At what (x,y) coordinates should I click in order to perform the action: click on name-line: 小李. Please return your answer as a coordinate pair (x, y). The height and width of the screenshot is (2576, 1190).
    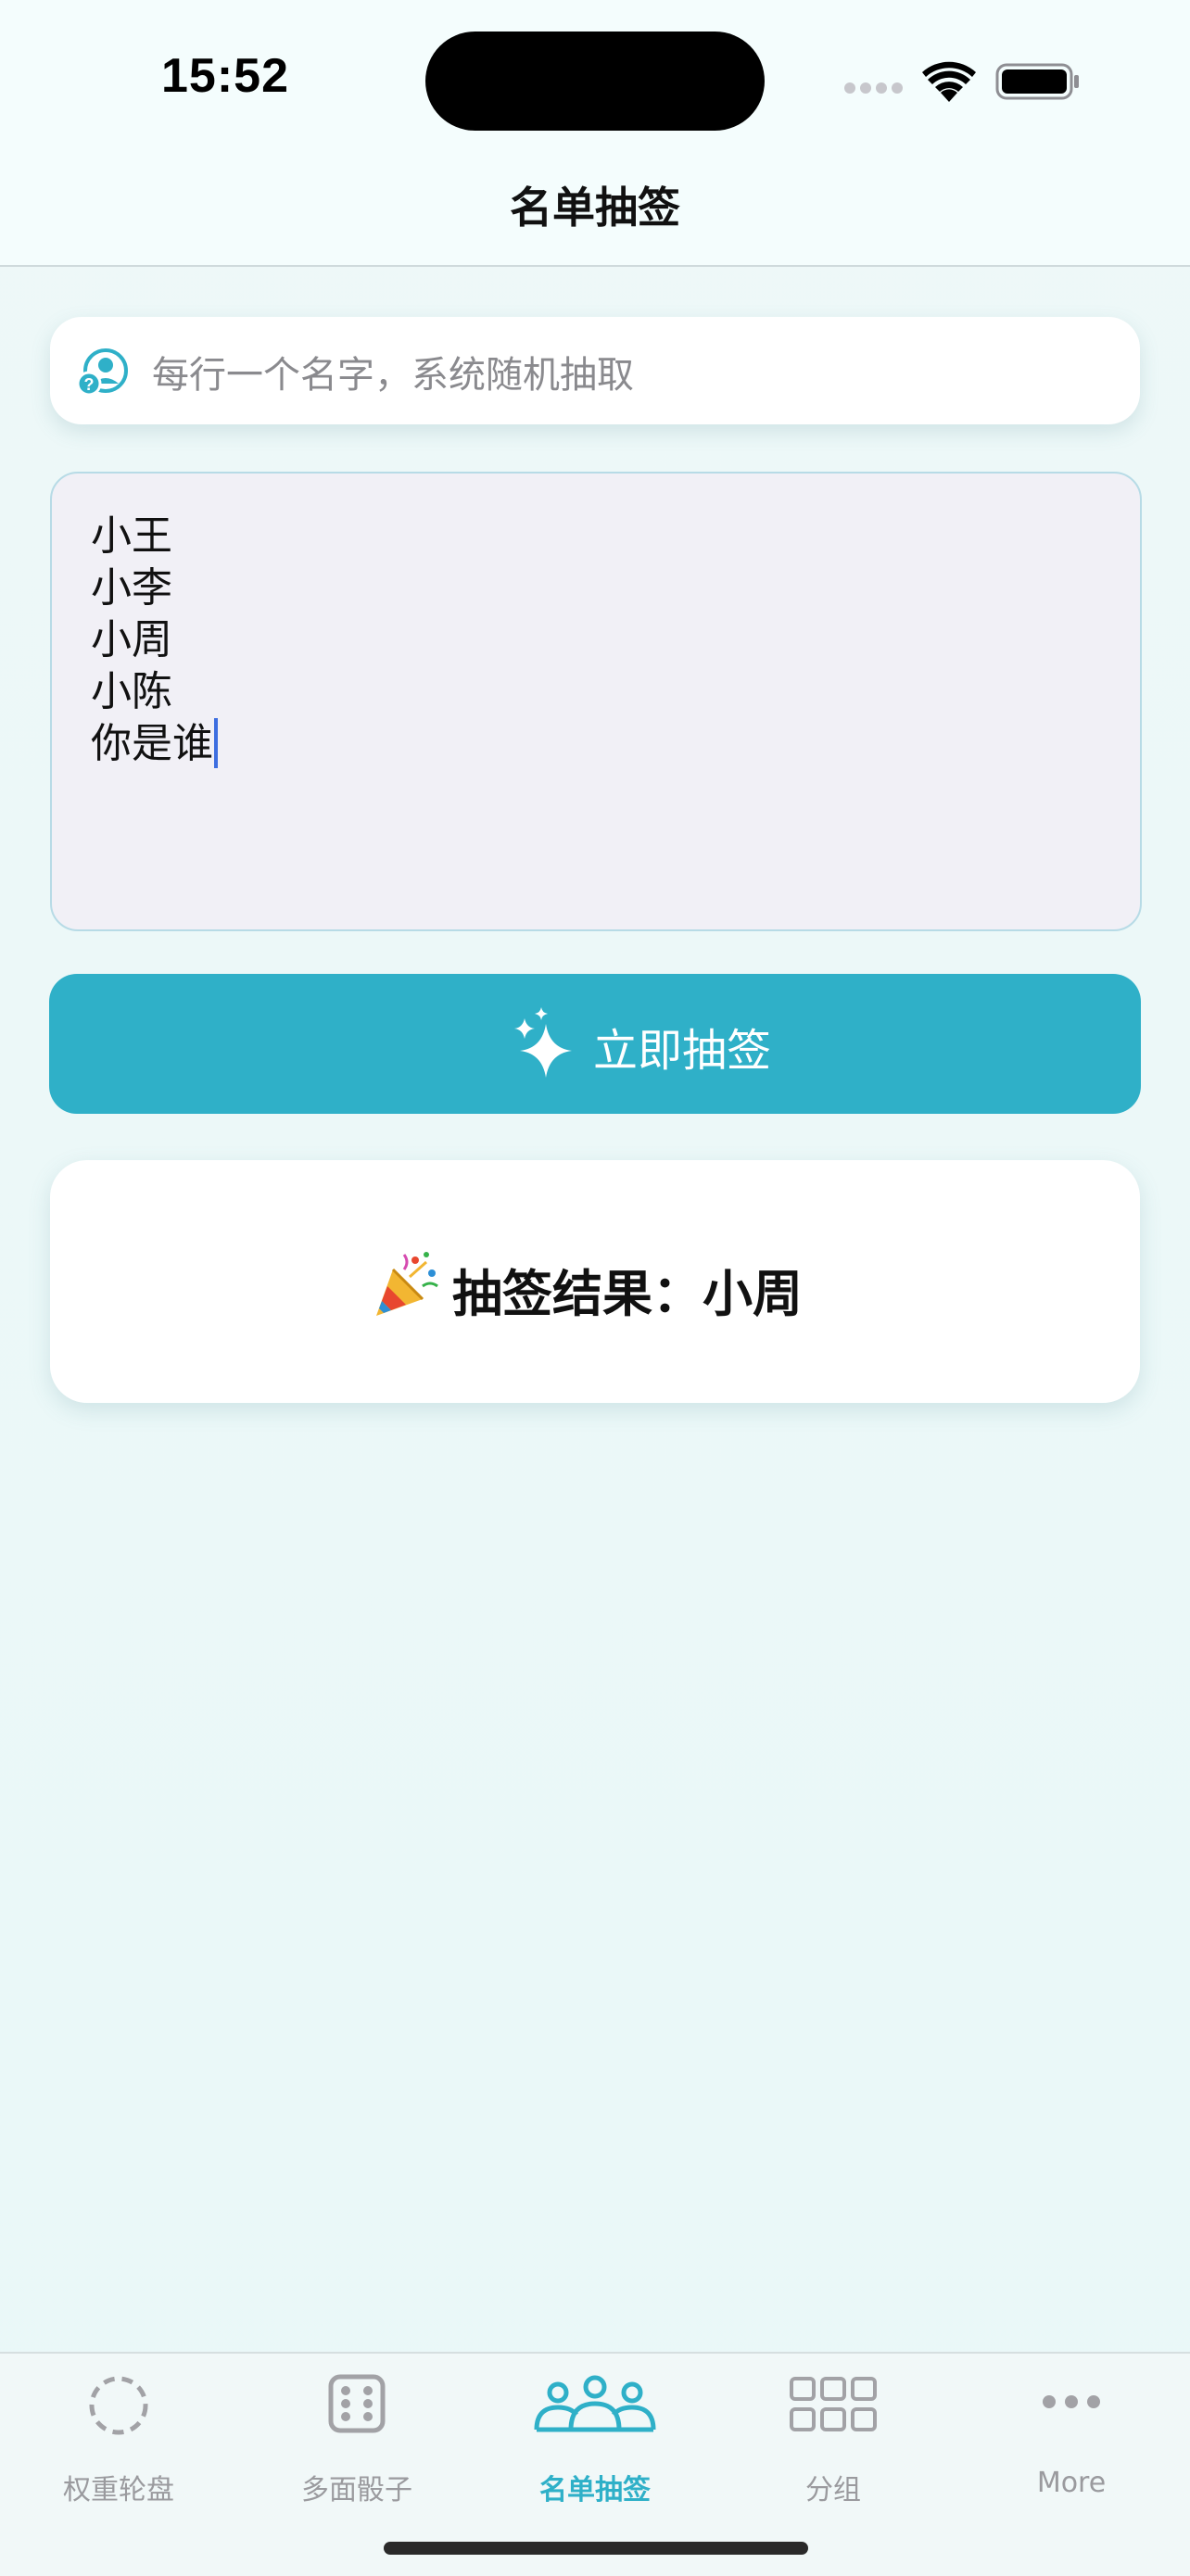
    Looking at the image, I should click on (131, 588).